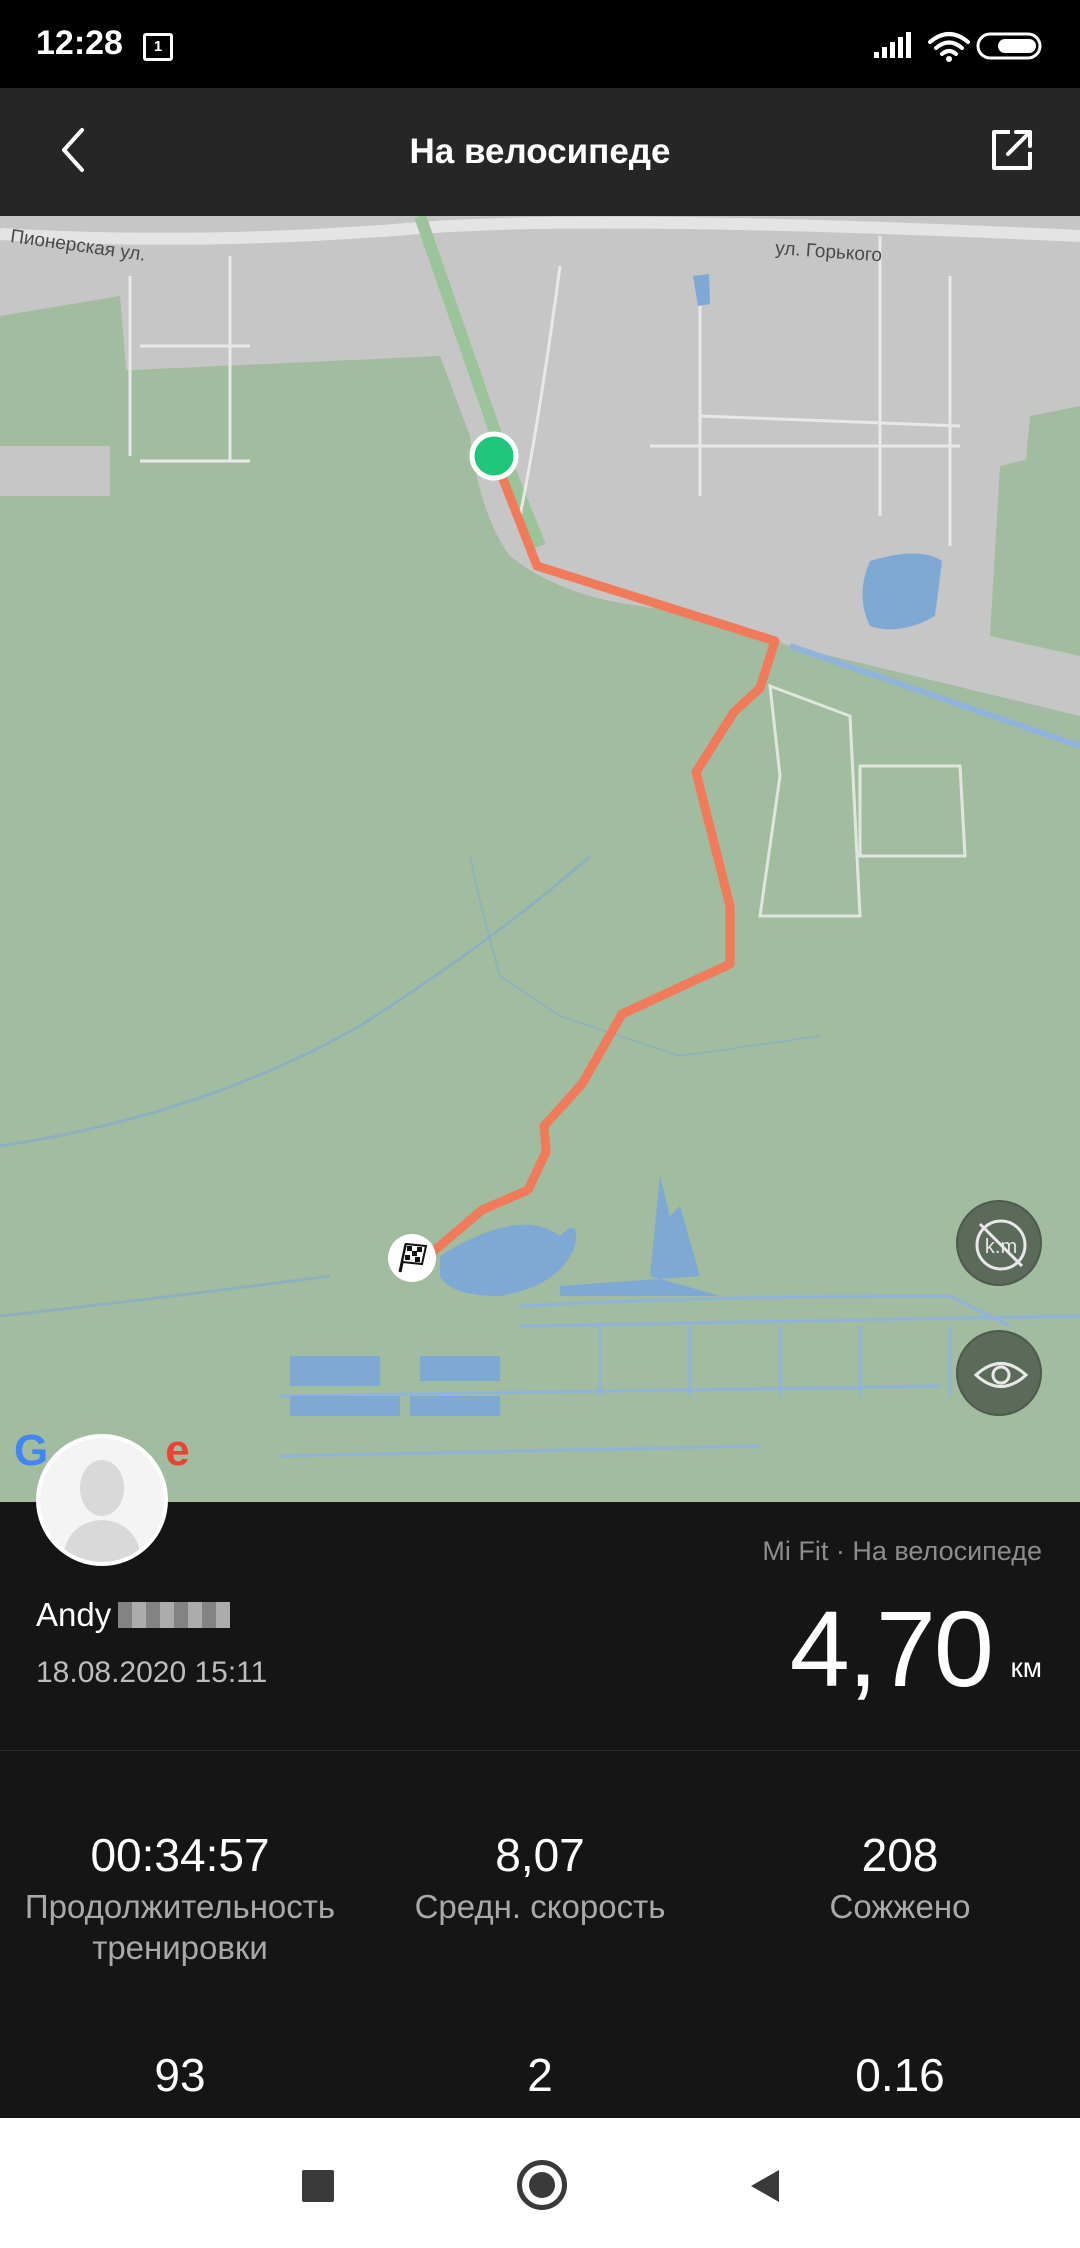  What do you see at coordinates (180, 1855) in the screenshot?
I see `stat-value: 00:34:57` at bounding box center [180, 1855].